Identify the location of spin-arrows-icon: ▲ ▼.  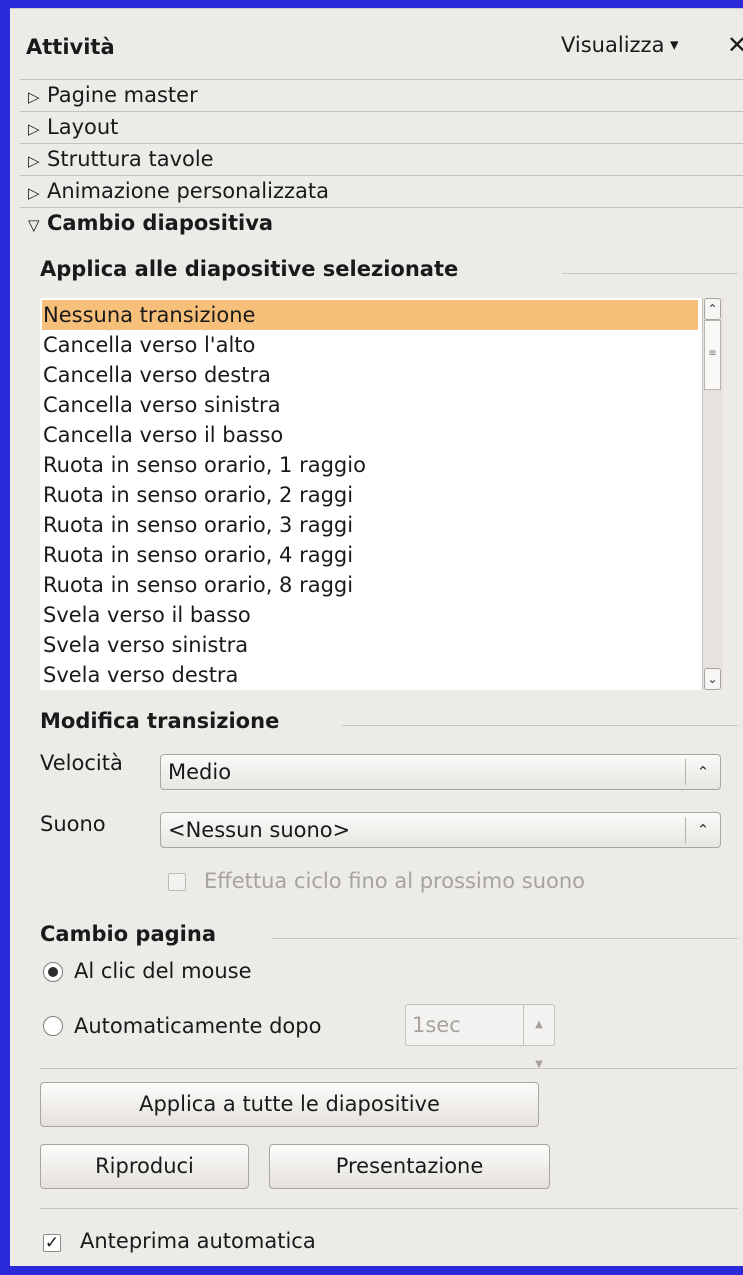
(538, 1037).